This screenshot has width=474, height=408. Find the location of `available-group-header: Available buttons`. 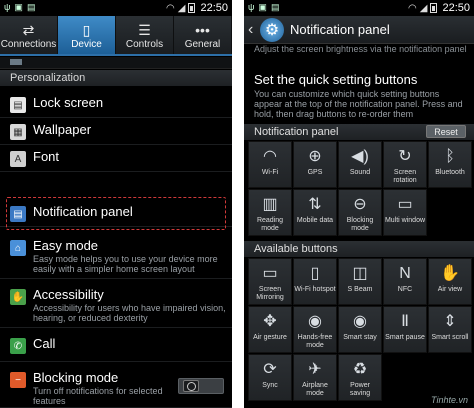

available-group-header: Available buttons is located at coordinates (359, 249).